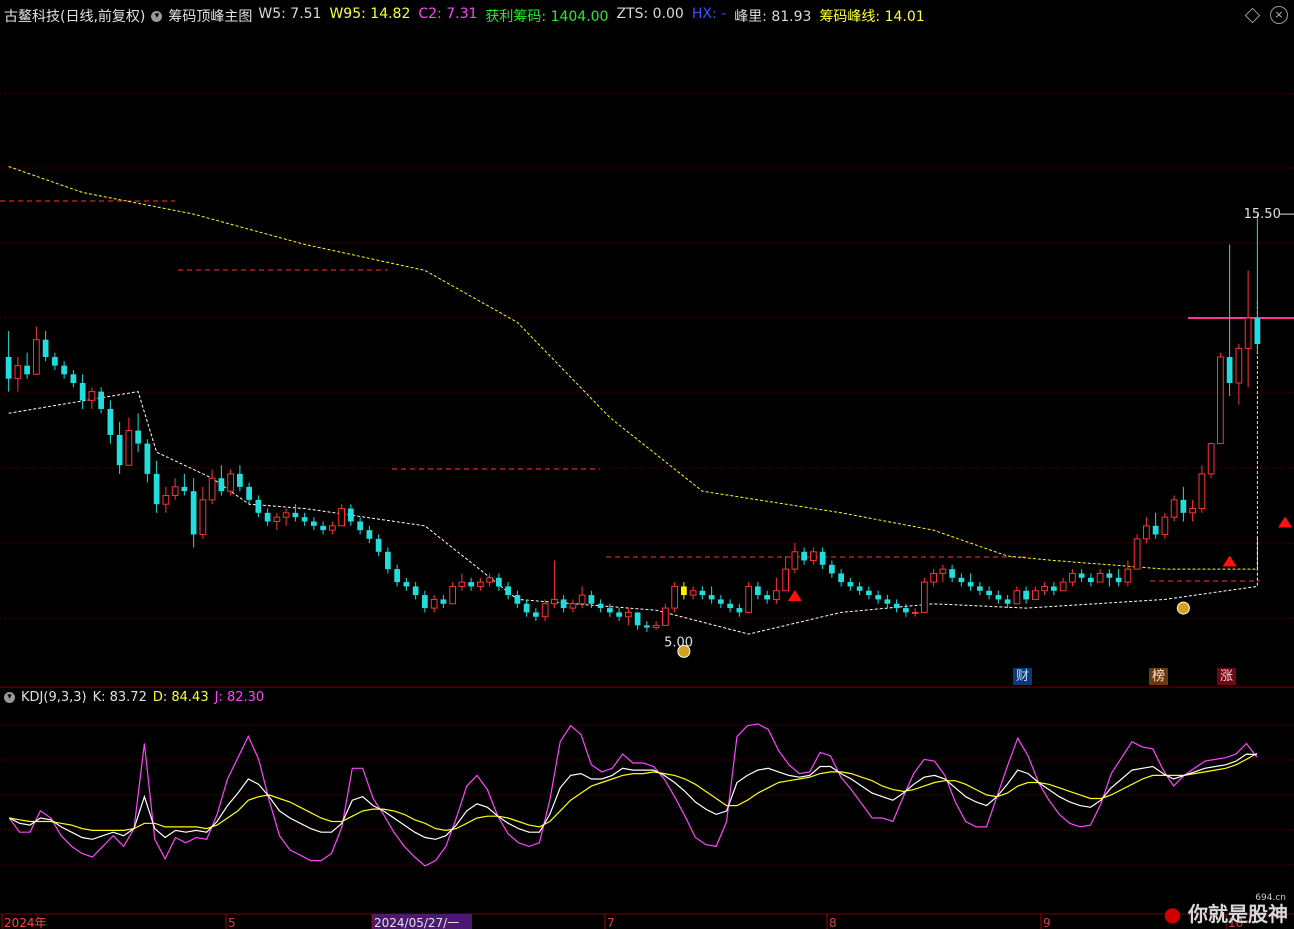 The height and width of the screenshot is (929, 1294). Describe the element at coordinates (1023, 676) in the screenshot. I see `marker-cai: 财` at that location.